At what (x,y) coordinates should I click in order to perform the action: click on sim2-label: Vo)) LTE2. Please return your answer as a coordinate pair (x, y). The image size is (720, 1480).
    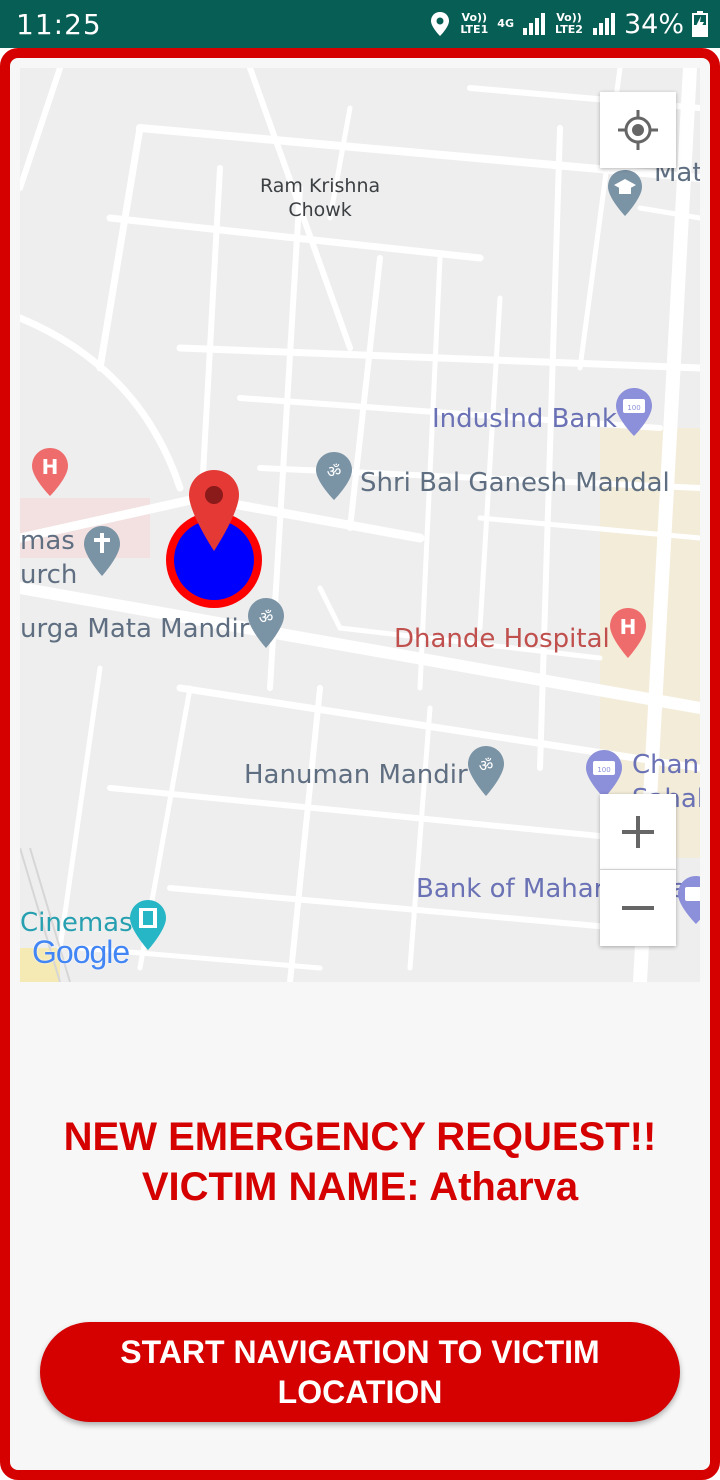
    Looking at the image, I should click on (569, 23).